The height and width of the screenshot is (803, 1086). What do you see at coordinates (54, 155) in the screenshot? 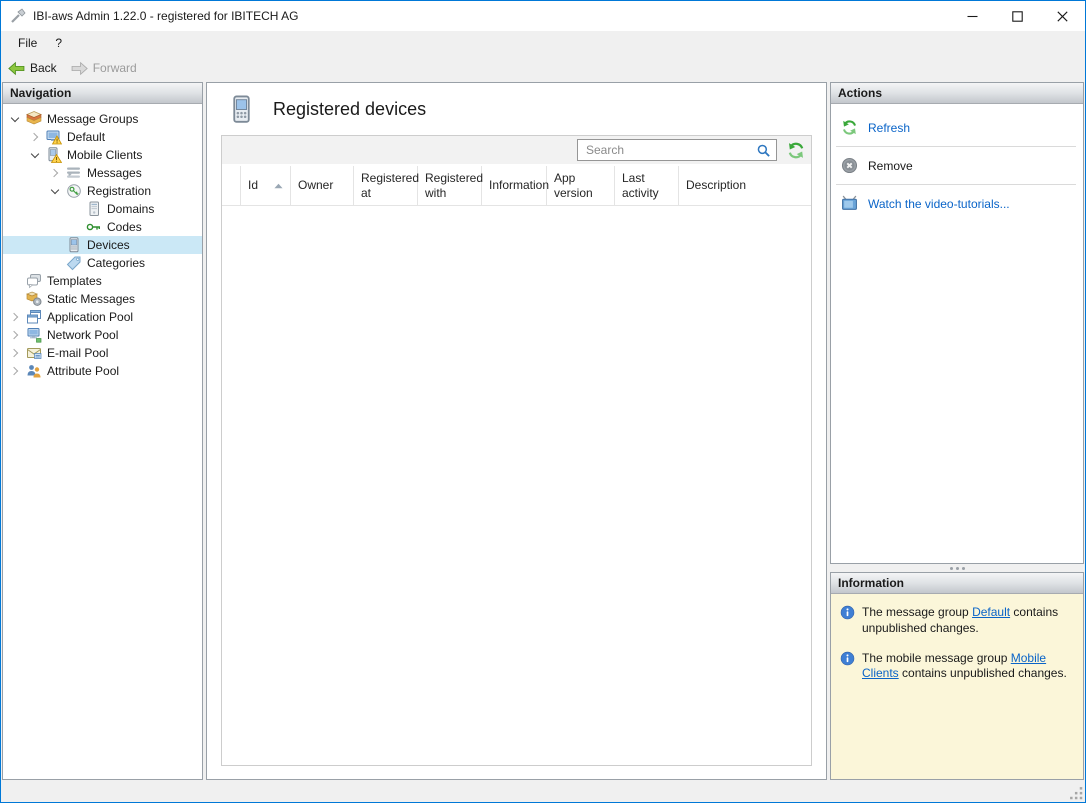
I see `mobile-clients-icon` at bounding box center [54, 155].